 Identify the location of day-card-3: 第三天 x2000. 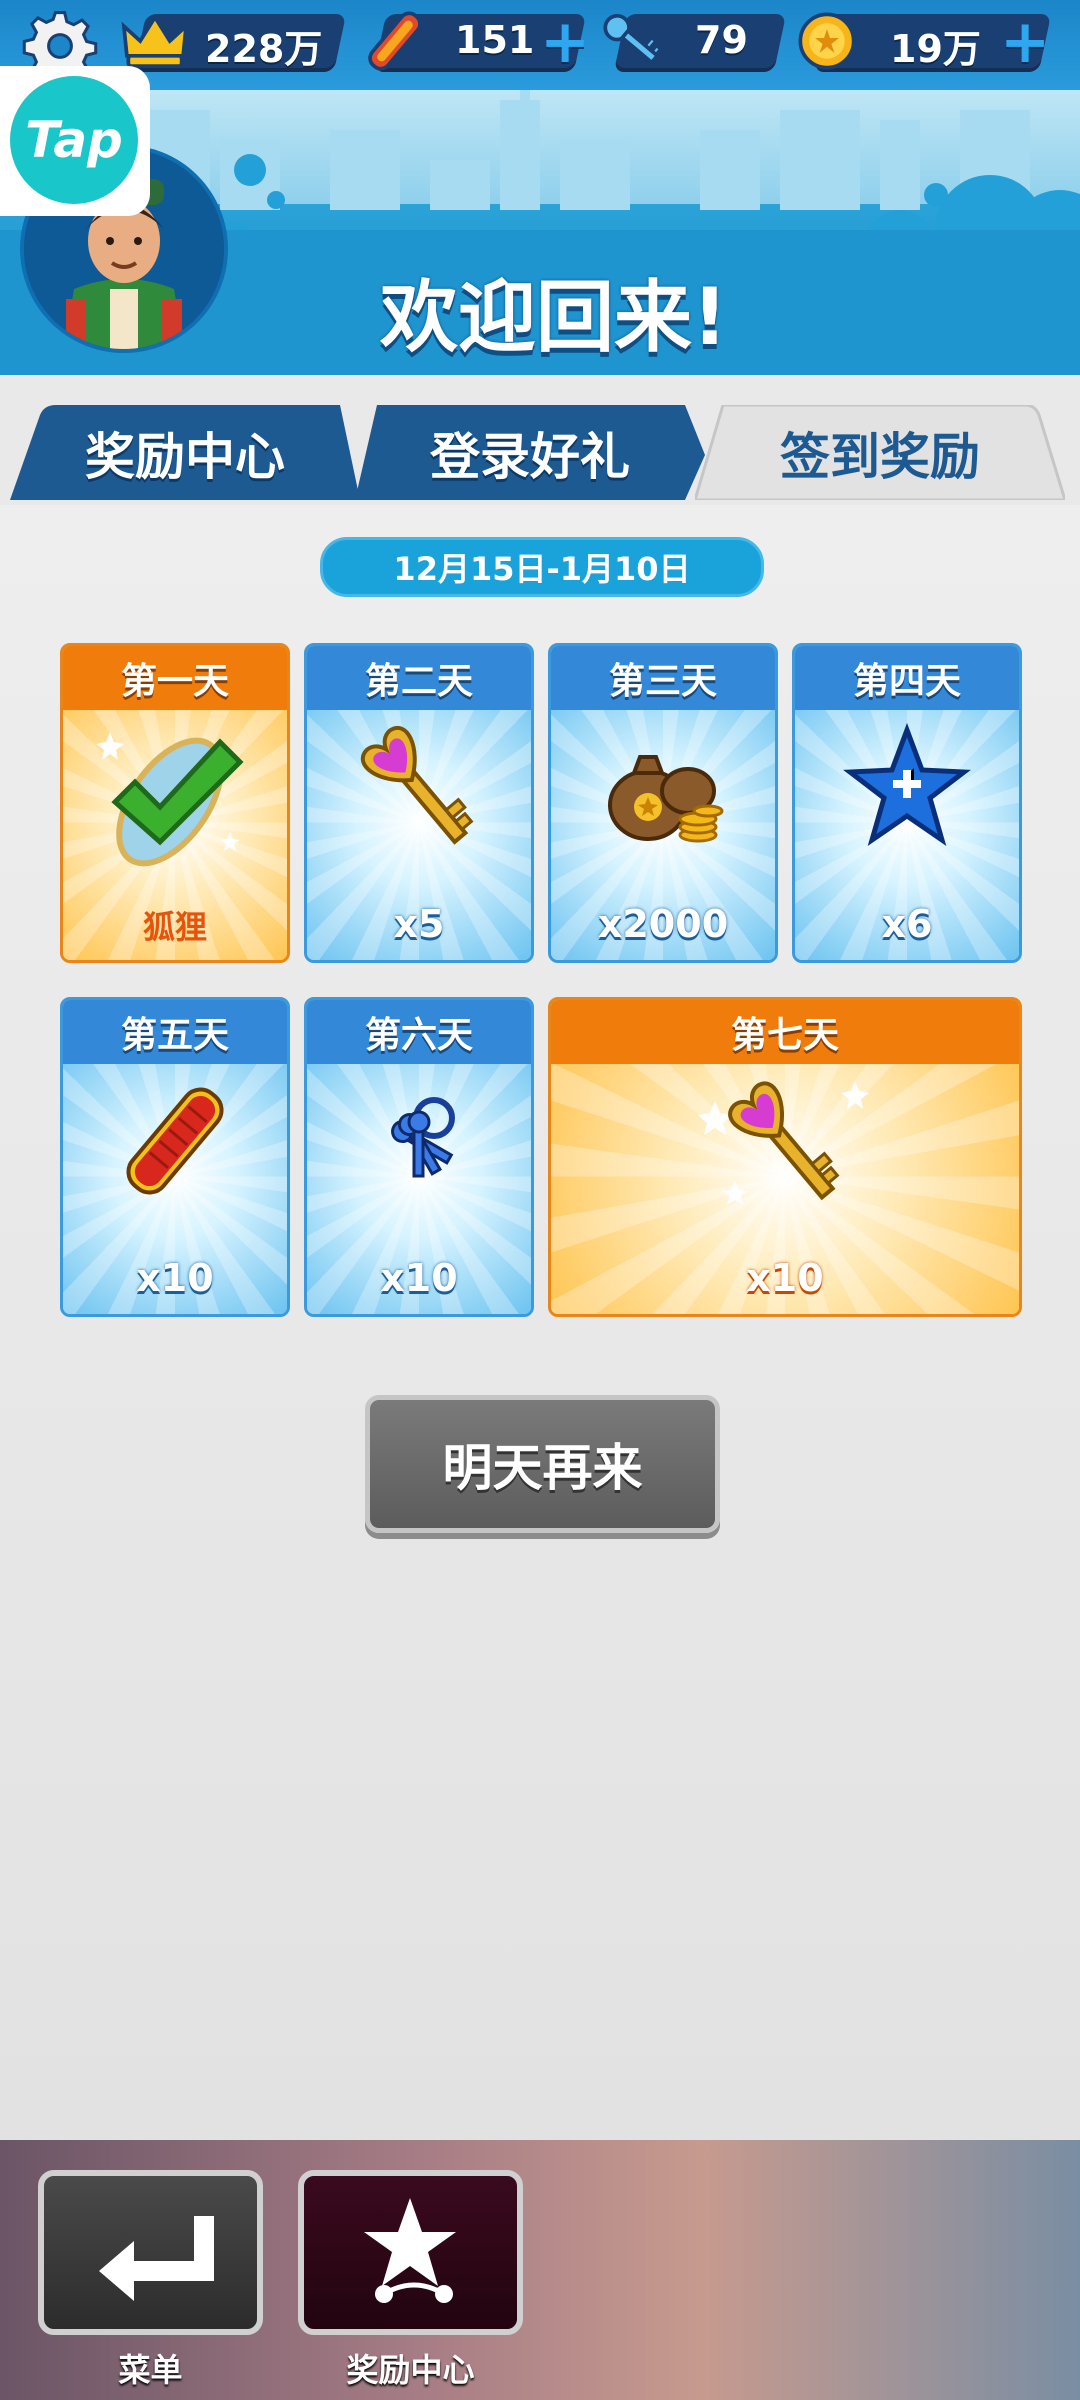
(663, 803).